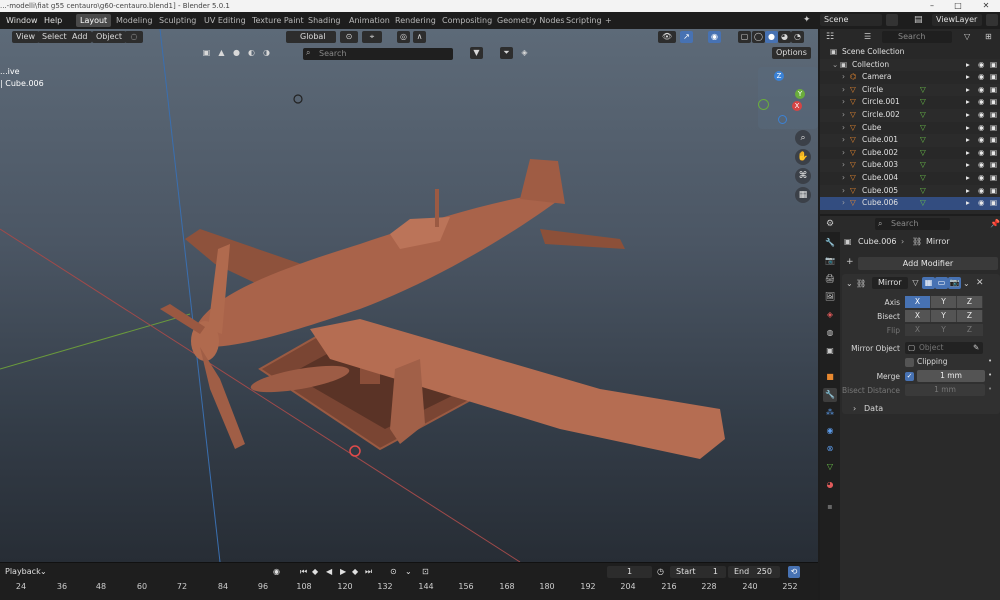  Describe the element at coordinates (779, 76) in the screenshot. I see `gizmo-z-icon: Z` at that location.